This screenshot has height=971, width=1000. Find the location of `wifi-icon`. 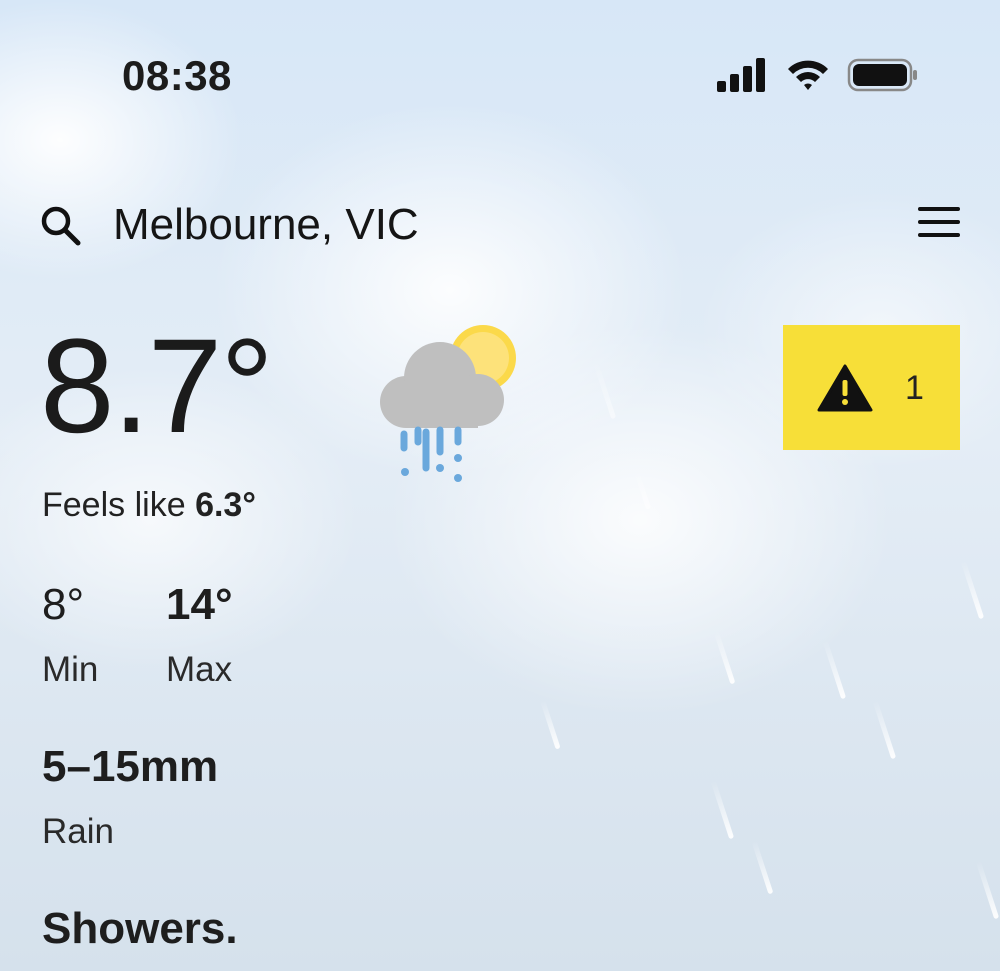

wifi-icon is located at coordinates (808, 75).